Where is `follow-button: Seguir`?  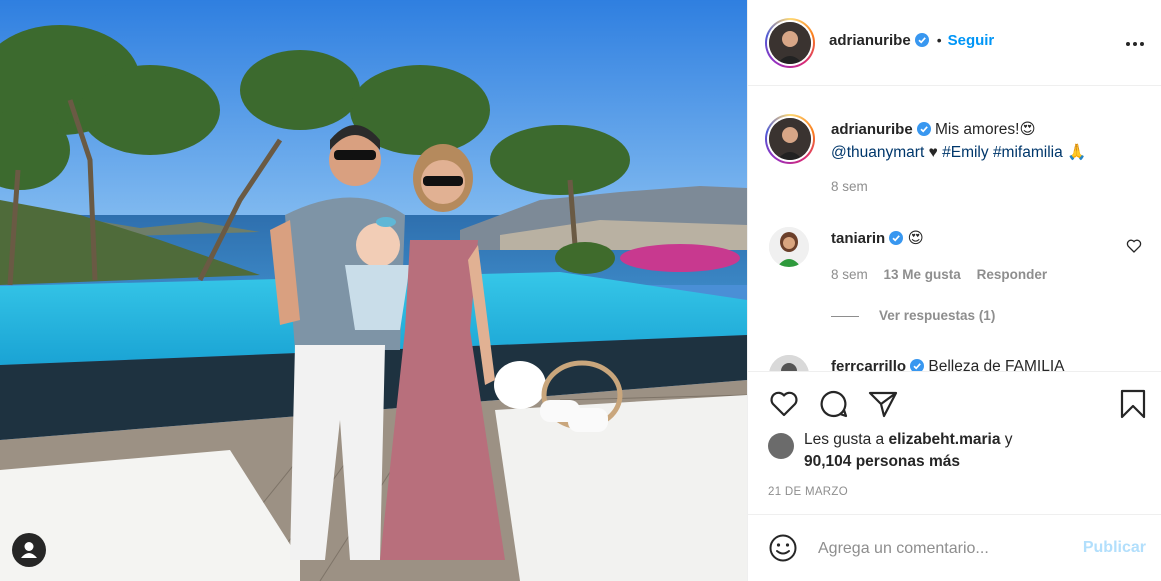
follow-button: Seguir is located at coordinates (971, 40).